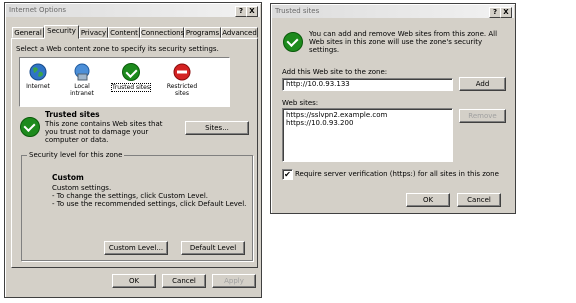 The image size is (576, 303). Describe the element at coordinates (369, 115) in the screenshot. I see `list-item: https://sslvpn2.example.com` at that location.